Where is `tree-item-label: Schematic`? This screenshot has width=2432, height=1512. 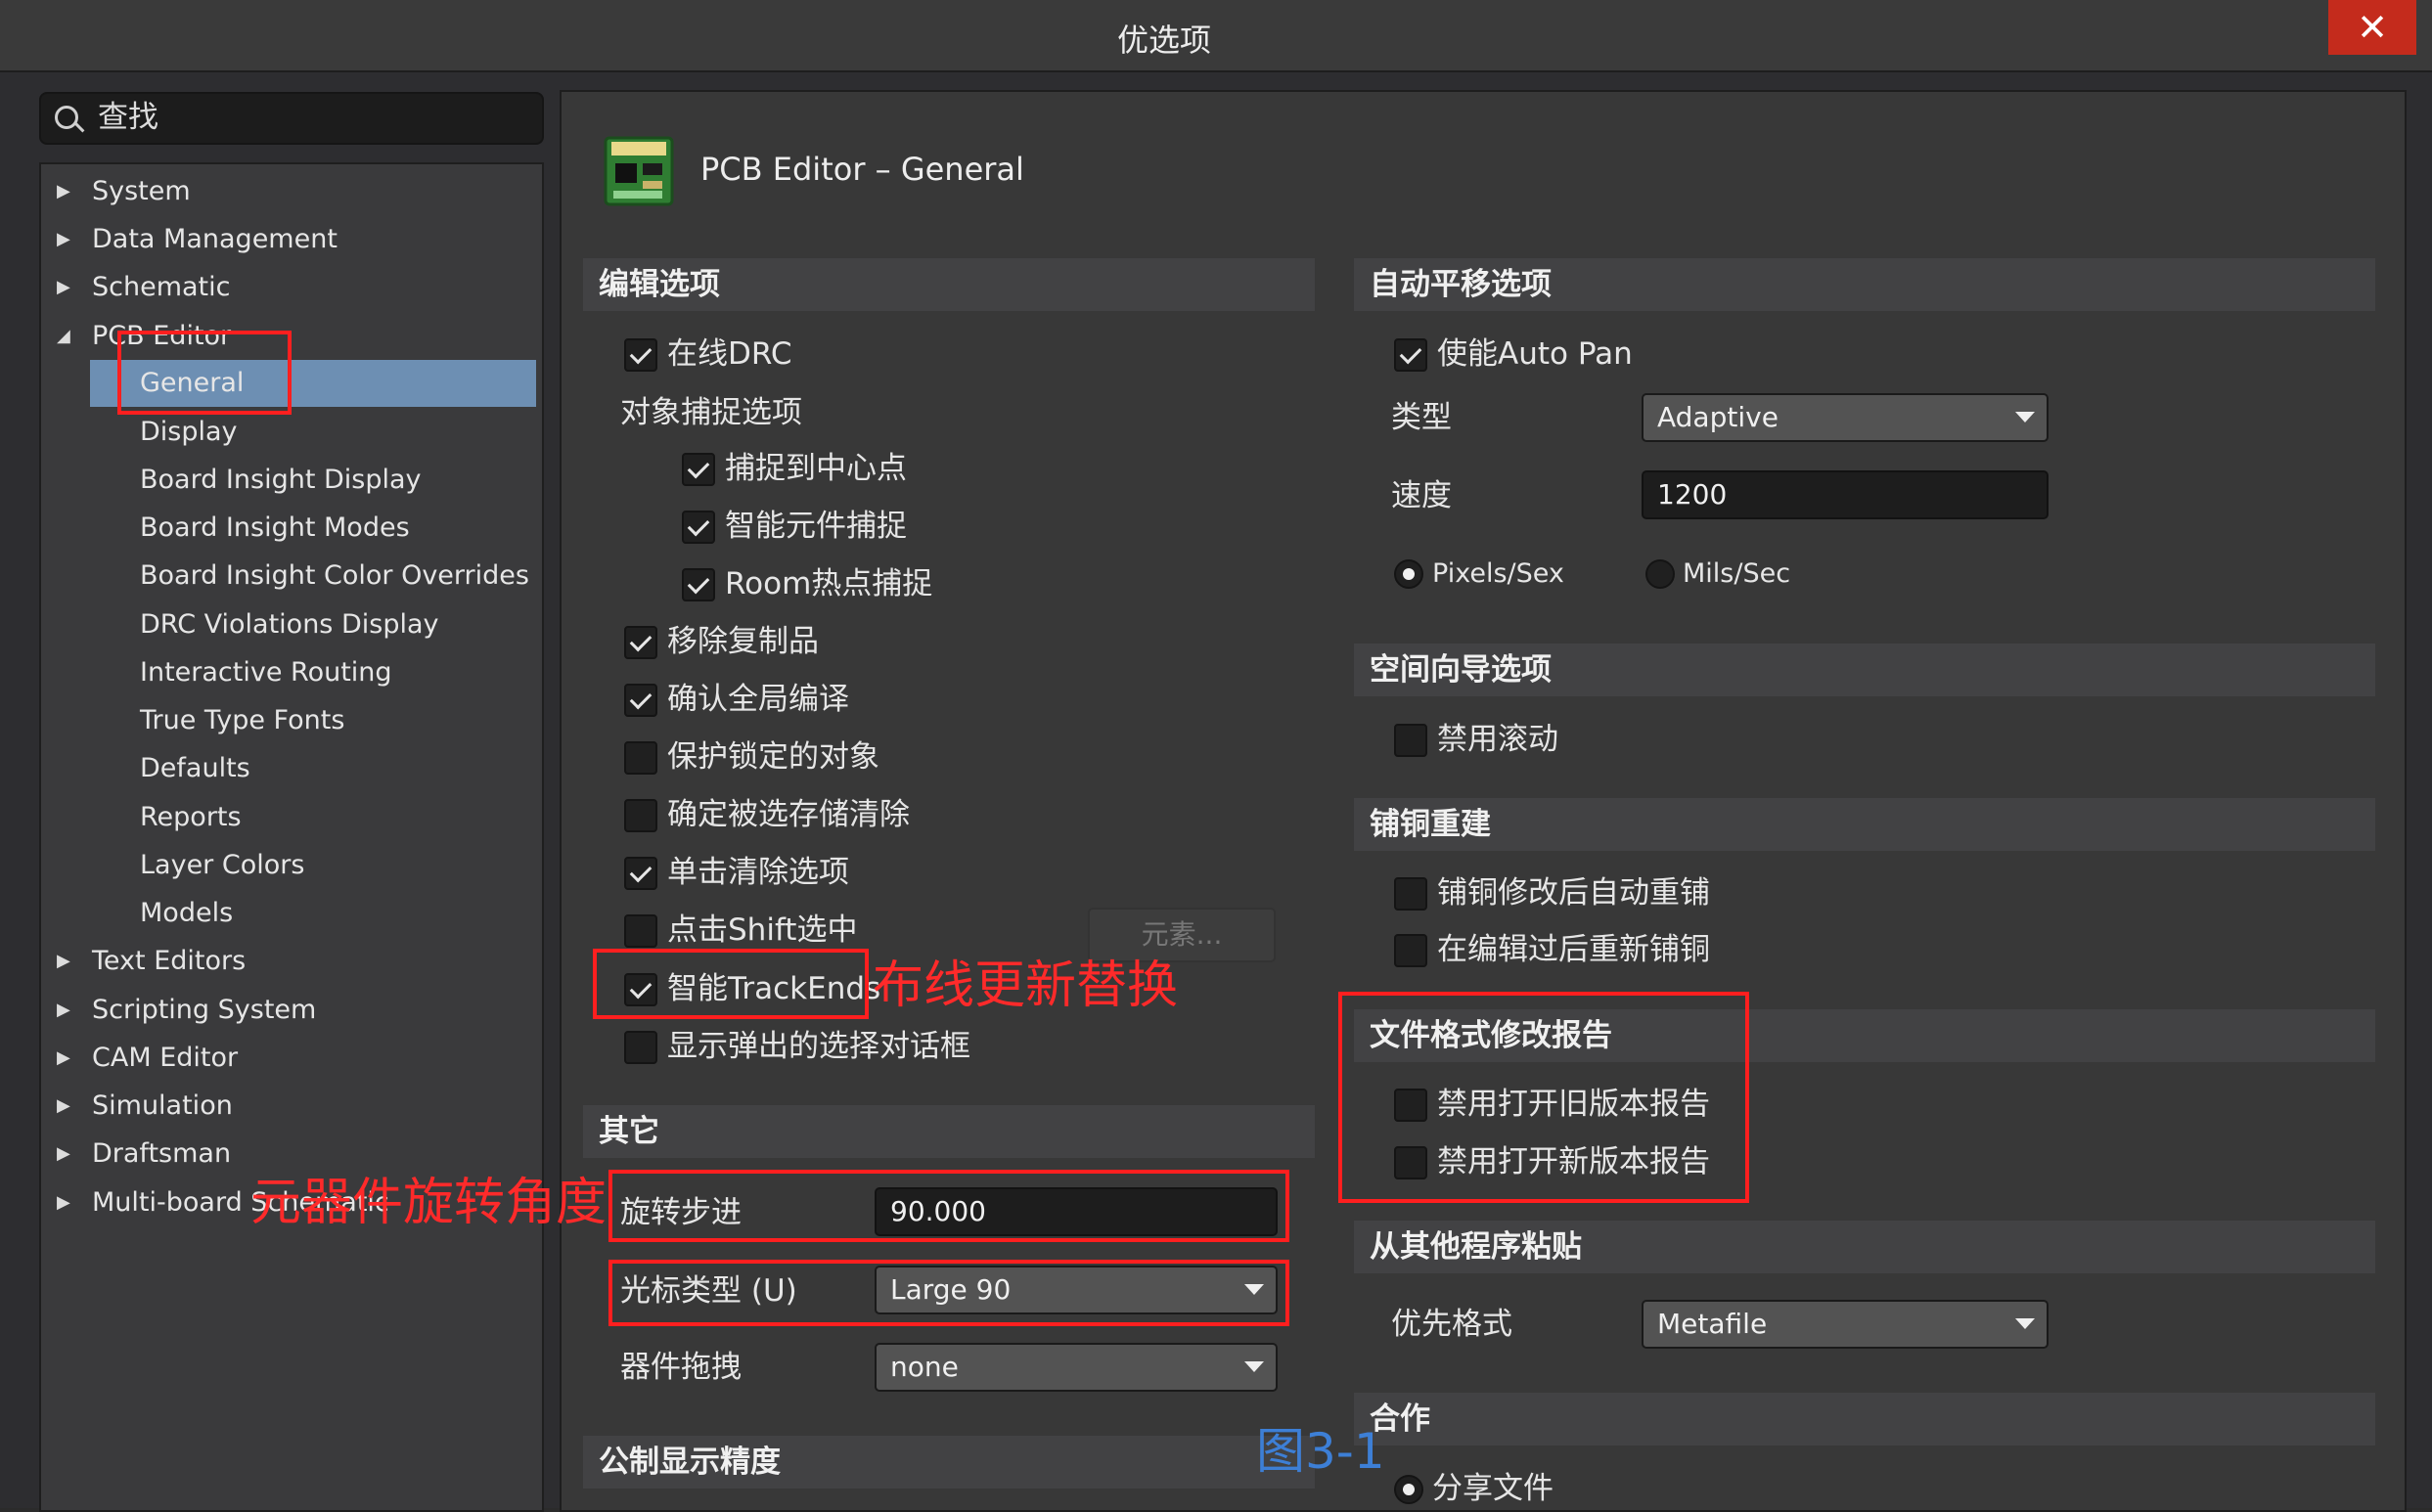
tree-item-label: Schematic is located at coordinates (161, 287).